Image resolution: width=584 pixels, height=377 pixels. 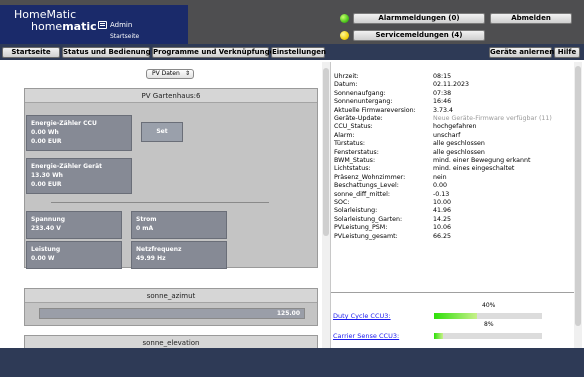 What do you see at coordinates (578, 196) in the screenshot?
I see `right-scroll-thumb` at bounding box center [578, 196].